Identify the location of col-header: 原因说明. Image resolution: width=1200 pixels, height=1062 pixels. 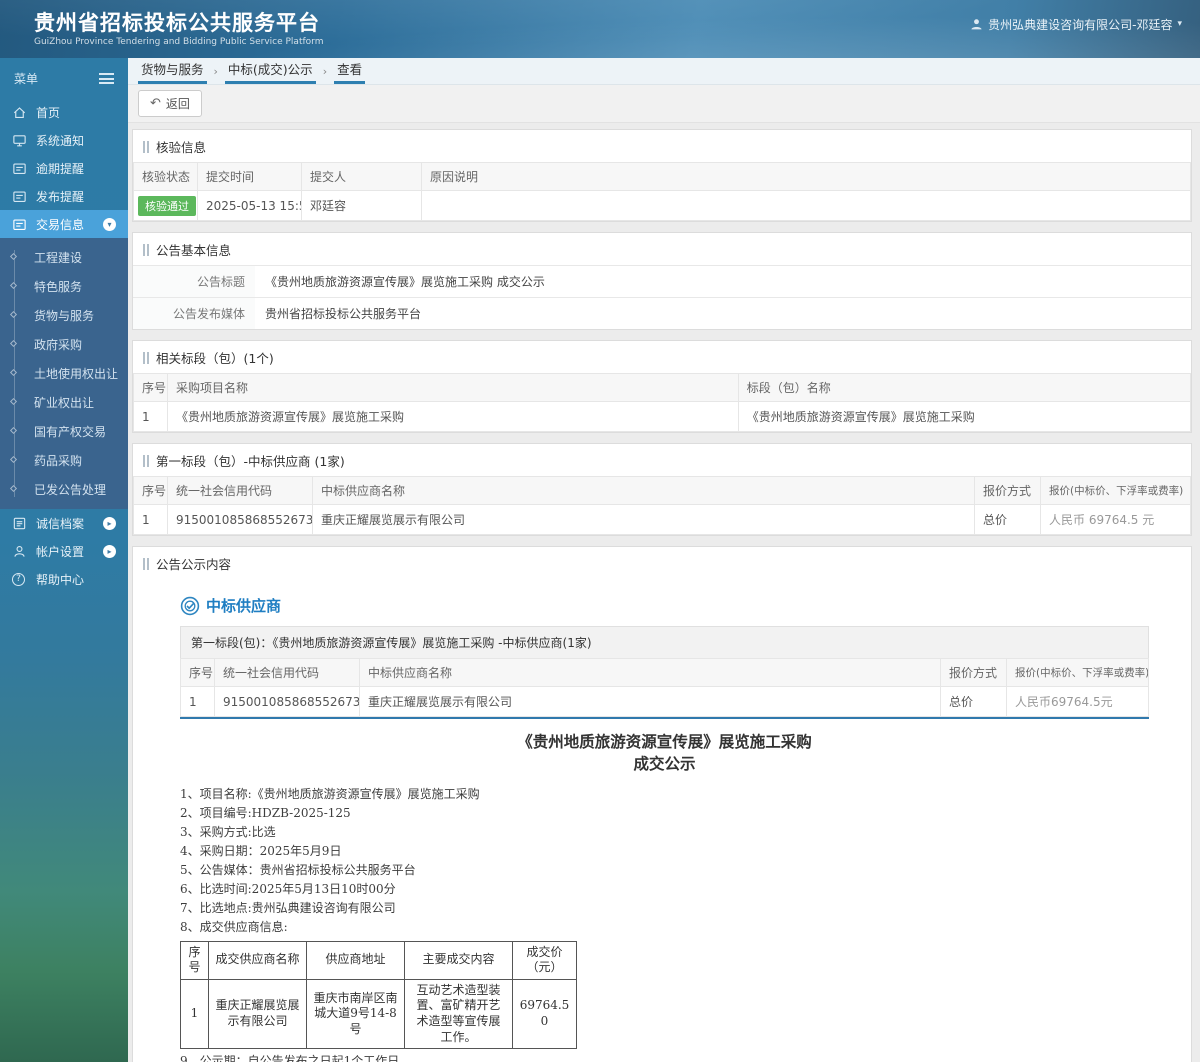
(806, 176).